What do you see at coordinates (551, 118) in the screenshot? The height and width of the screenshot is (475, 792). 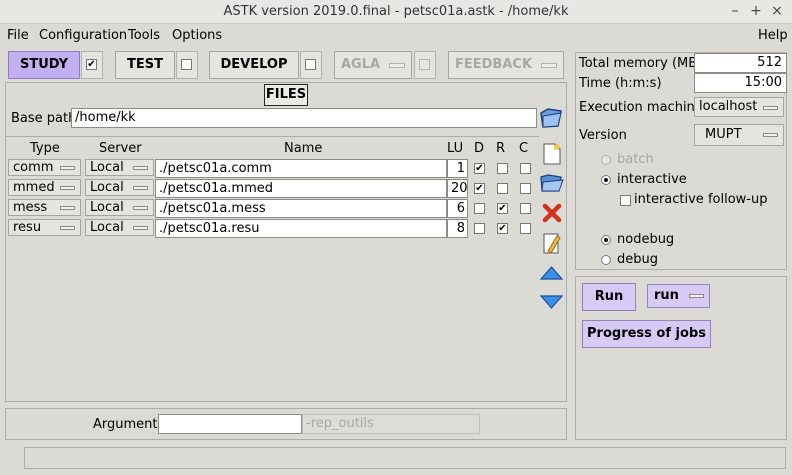 I see `folder-icon` at bounding box center [551, 118].